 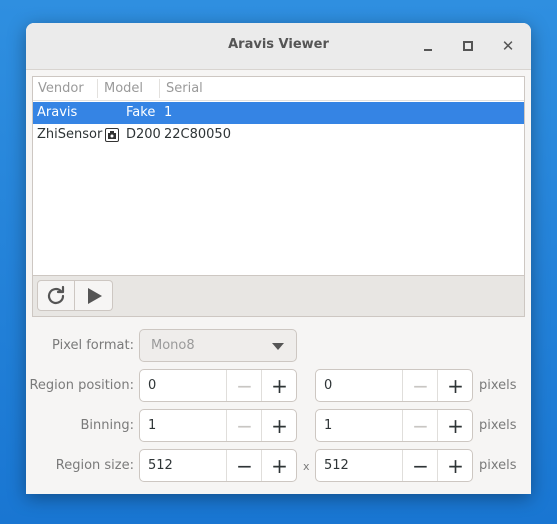 What do you see at coordinates (278, 113) in the screenshot?
I see `camera-row-aravis: Aravis Fake 1` at bounding box center [278, 113].